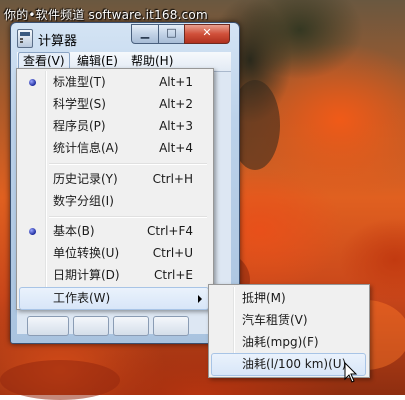 The image size is (405, 400). I want to click on menu-item-date-calculation: 日期计算(D) Ctrl+E, so click(114, 275).